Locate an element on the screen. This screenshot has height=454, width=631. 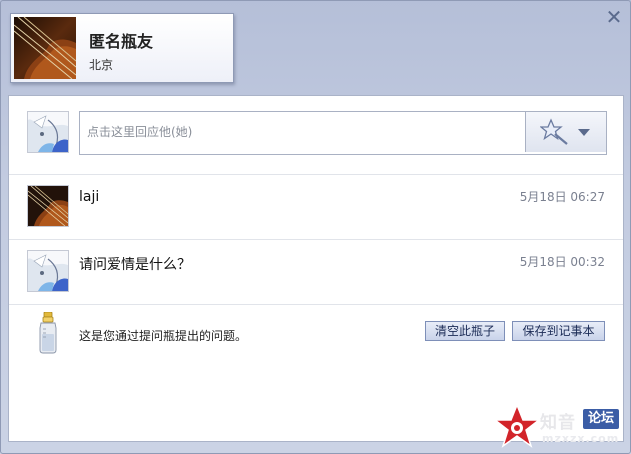
close-button: ✕ is located at coordinates (614, 17).